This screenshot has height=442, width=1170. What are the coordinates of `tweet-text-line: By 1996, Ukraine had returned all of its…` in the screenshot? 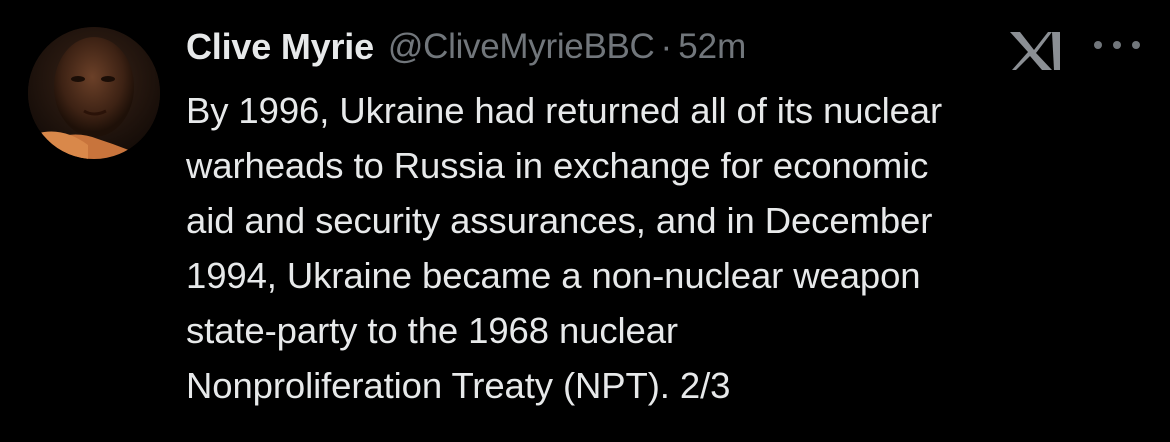 It's located at (564, 110).